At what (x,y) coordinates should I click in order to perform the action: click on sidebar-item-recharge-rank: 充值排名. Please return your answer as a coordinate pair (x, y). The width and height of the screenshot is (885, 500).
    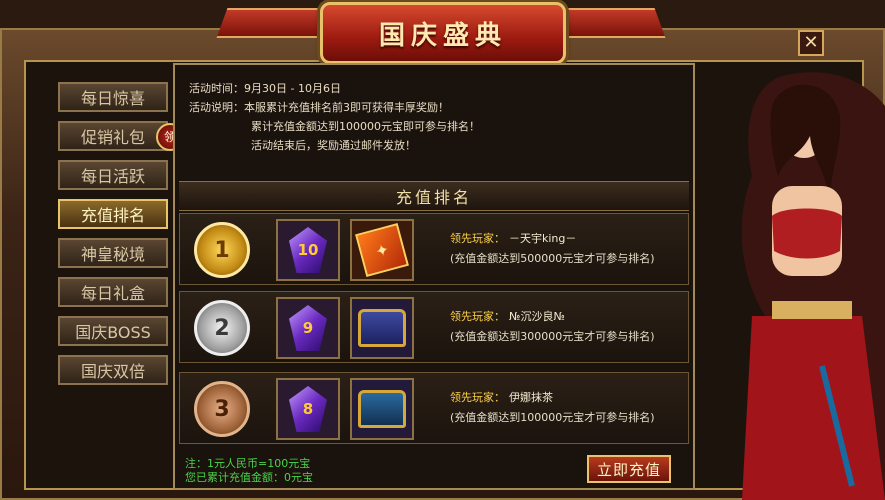
    Looking at the image, I should click on (113, 214).